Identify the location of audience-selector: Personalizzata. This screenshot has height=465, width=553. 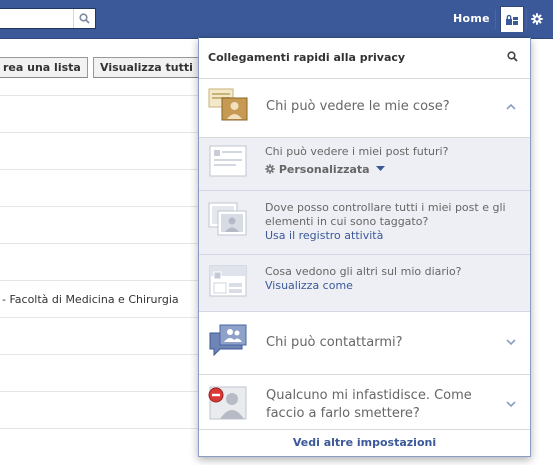
(325, 170).